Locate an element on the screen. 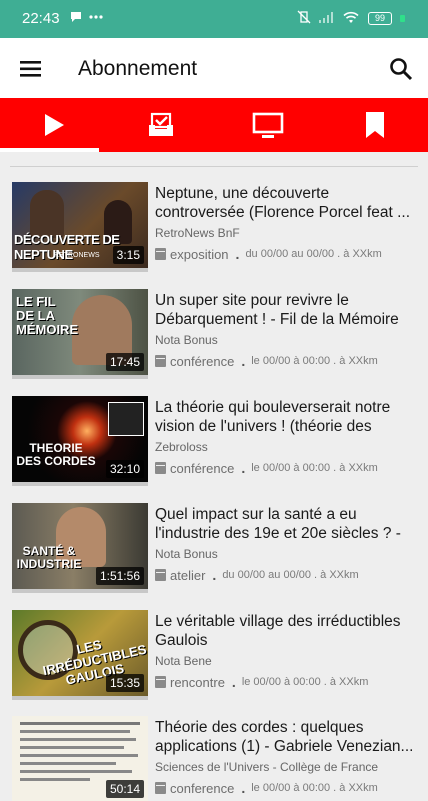 The image size is (428, 801). video-thumbnail: DÉCOUVERTE DE NEPTUNE RETRONEWS 3:15 is located at coordinates (80, 225).